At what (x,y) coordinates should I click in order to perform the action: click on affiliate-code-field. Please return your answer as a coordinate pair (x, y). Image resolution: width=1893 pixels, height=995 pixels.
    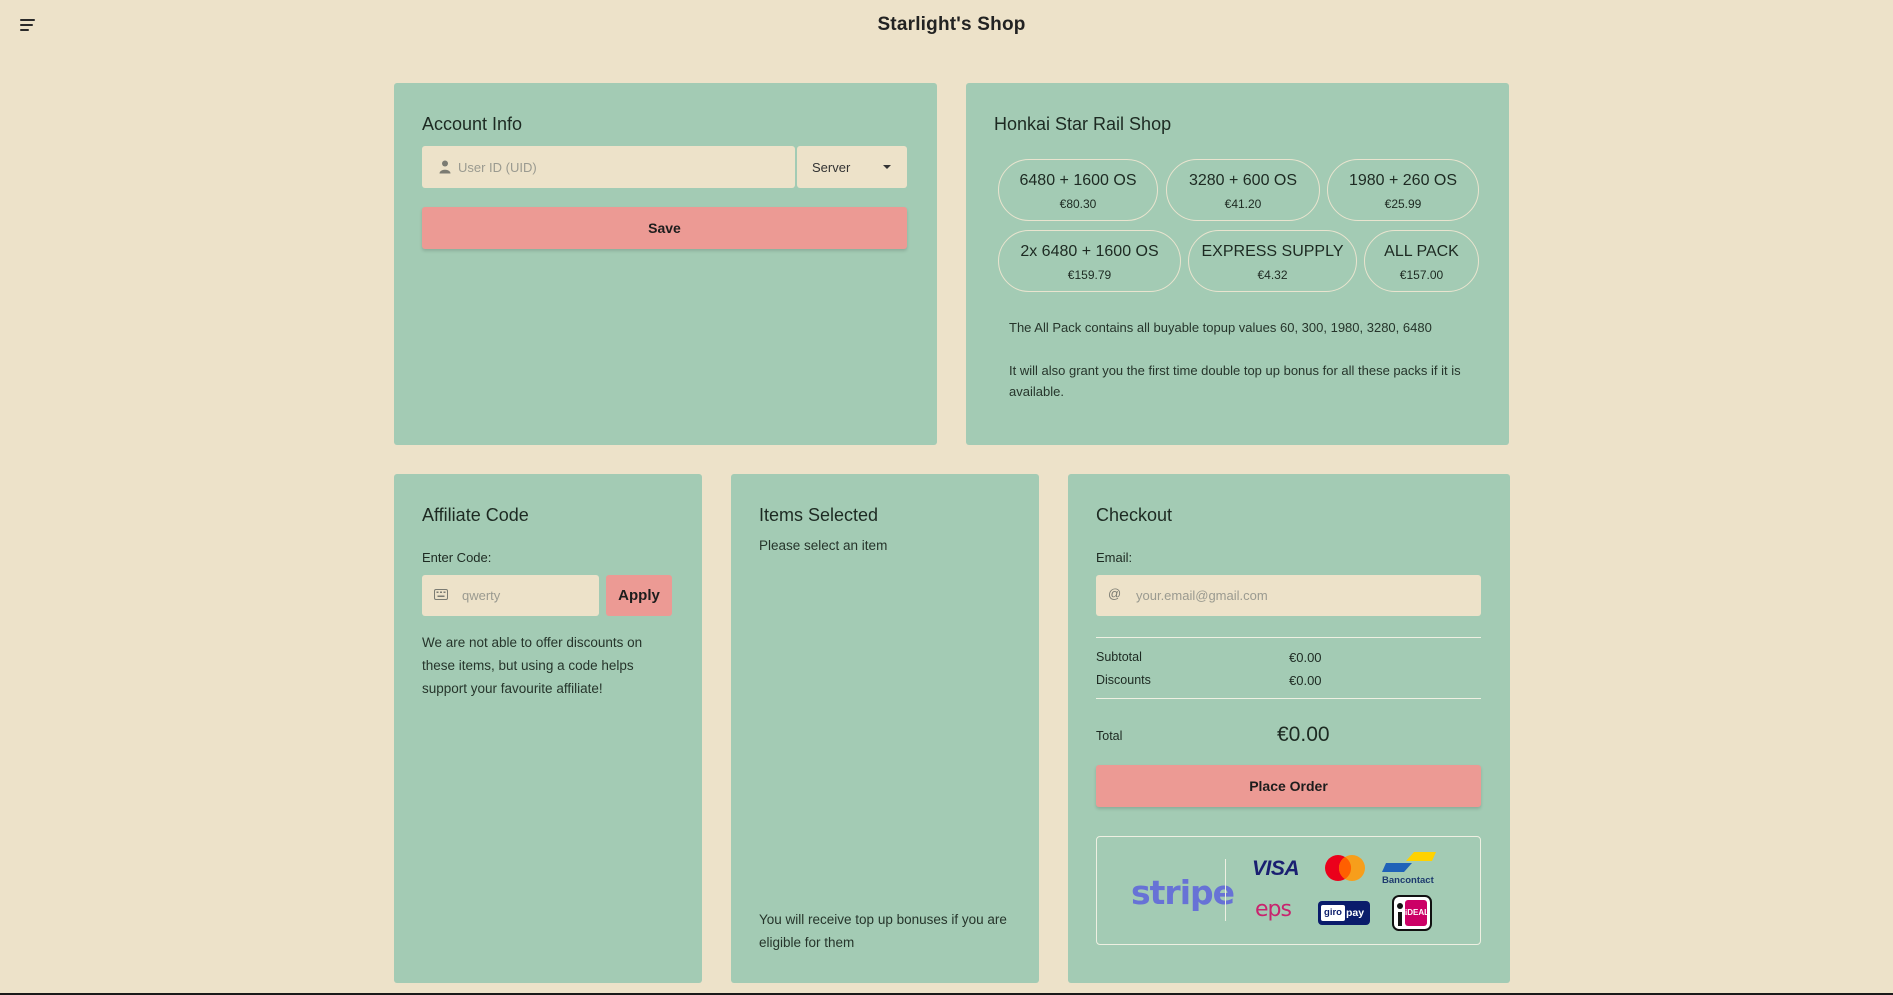
    Looking at the image, I should click on (510, 595).